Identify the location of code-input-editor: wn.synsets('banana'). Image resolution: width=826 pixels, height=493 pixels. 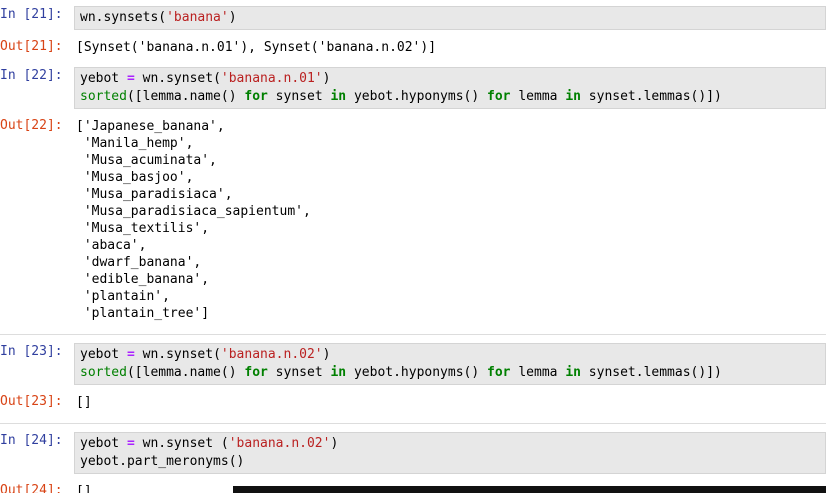
(450, 18).